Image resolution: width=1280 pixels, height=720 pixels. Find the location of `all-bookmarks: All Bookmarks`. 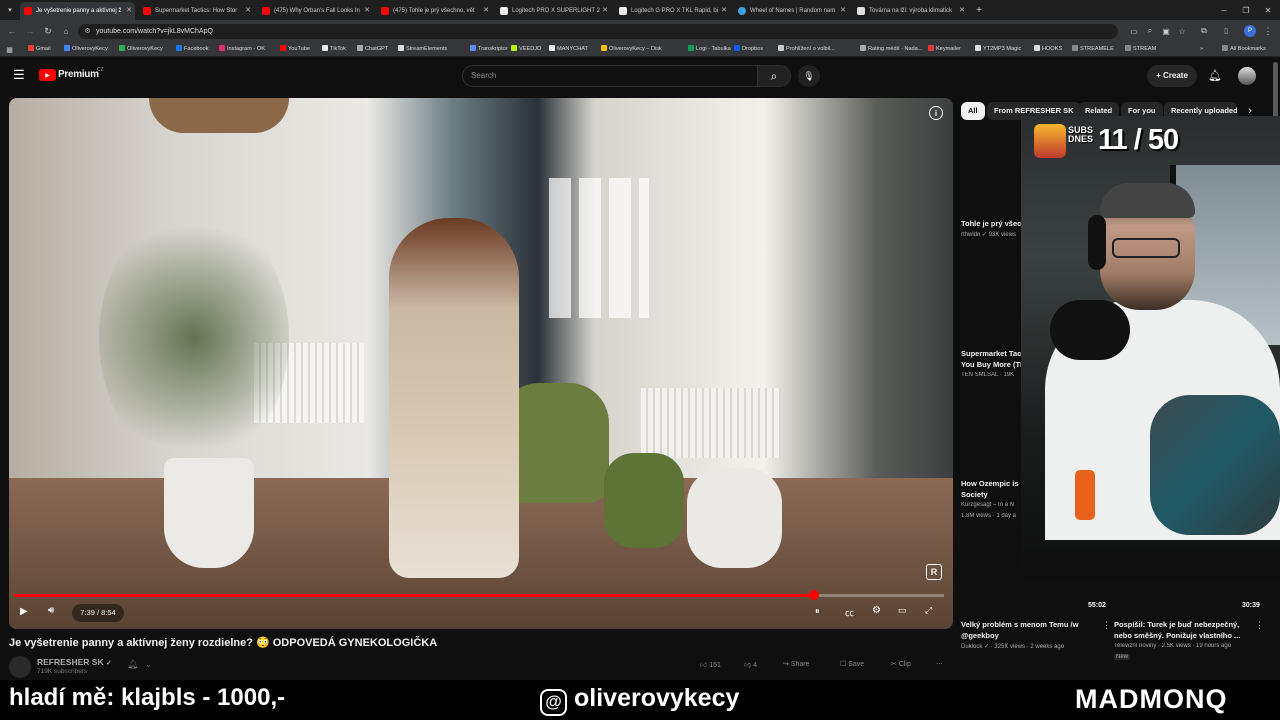

all-bookmarks: All Bookmarks is located at coordinates (1244, 49).